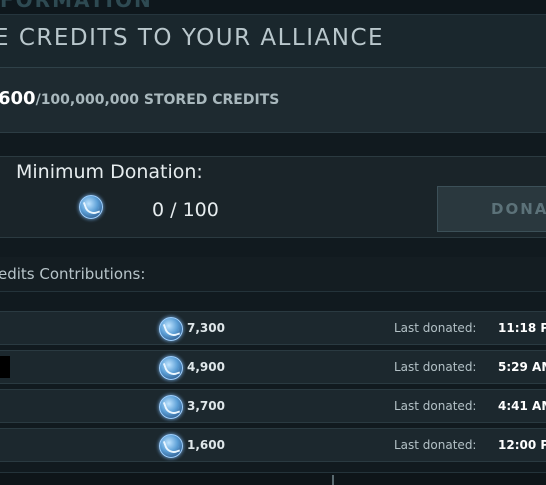 The image size is (546, 485). What do you see at coordinates (73, 274) in the screenshot?
I see `contributions-title: edits Contributions:` at bounding box center [73, 274].